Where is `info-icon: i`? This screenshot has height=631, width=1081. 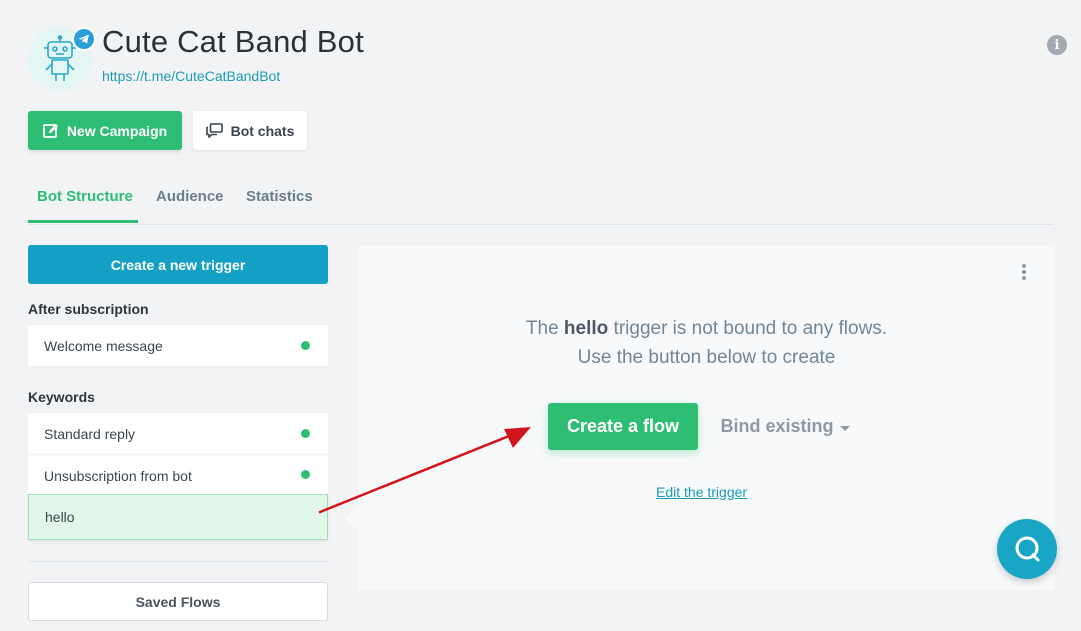
info-icon: i is located at coordinates (1057, 45).